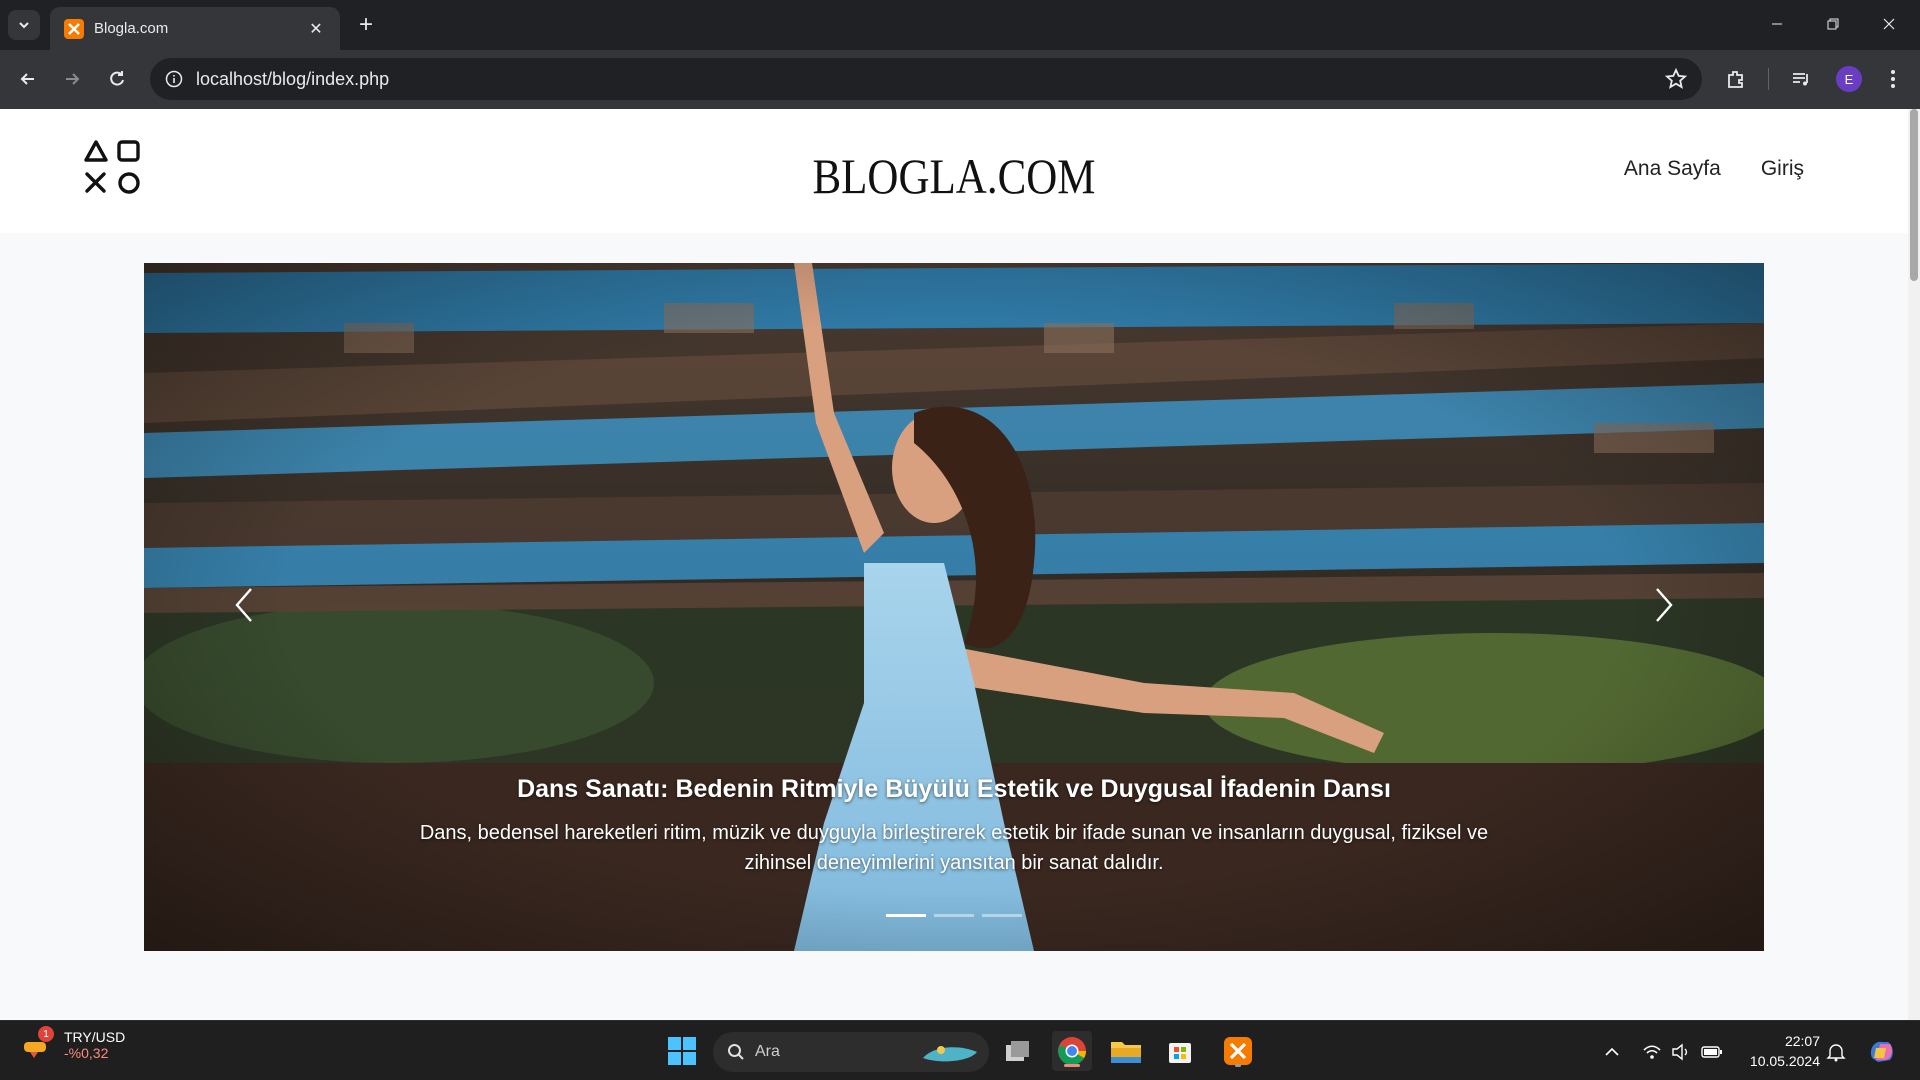  What do you see at coordinates (1672, 169) in the screenshot?
I see `nav-link-home: Ana Sayfa` at bounding box center [1672, 169].